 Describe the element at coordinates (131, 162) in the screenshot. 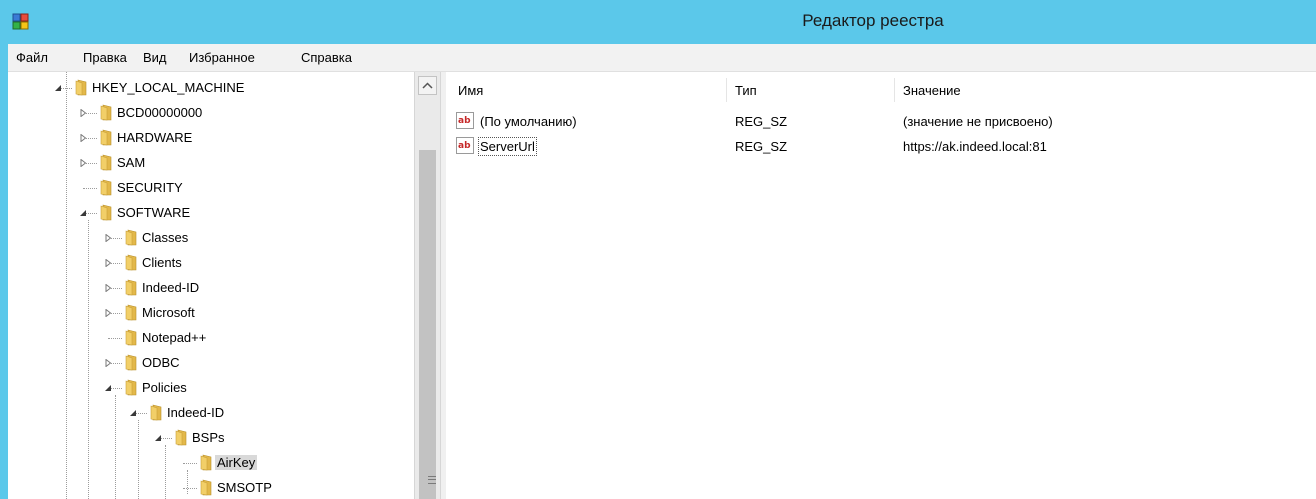

I see `tree-node-label: SAM` at that location.